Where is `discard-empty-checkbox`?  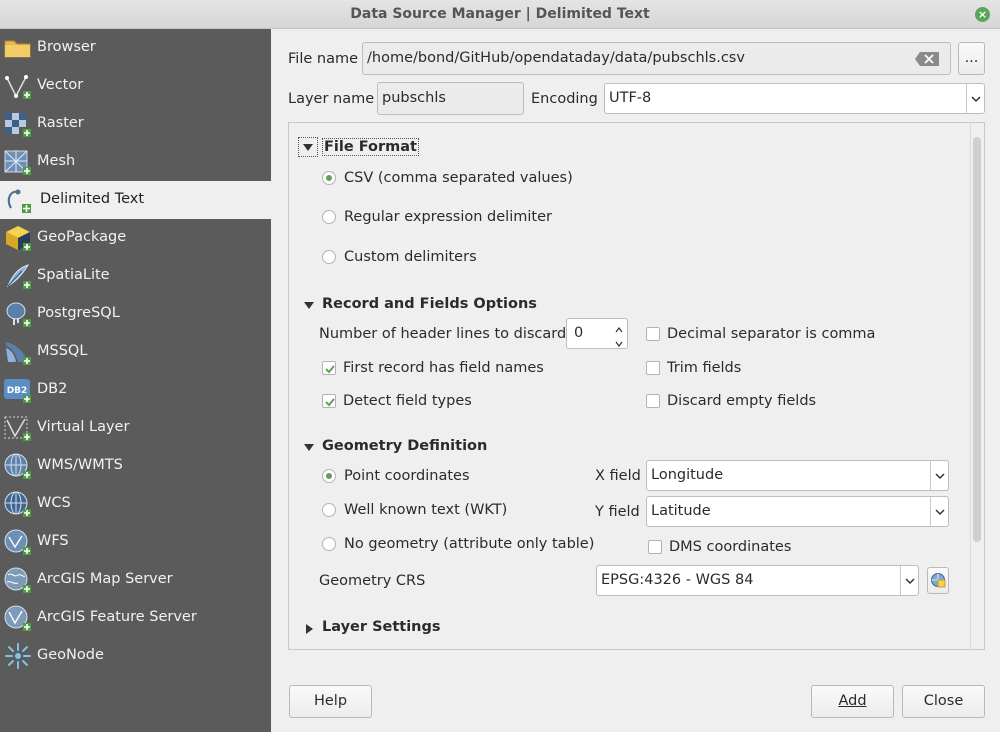 discard-empty-checkbox is located at coordinates (653, 401).